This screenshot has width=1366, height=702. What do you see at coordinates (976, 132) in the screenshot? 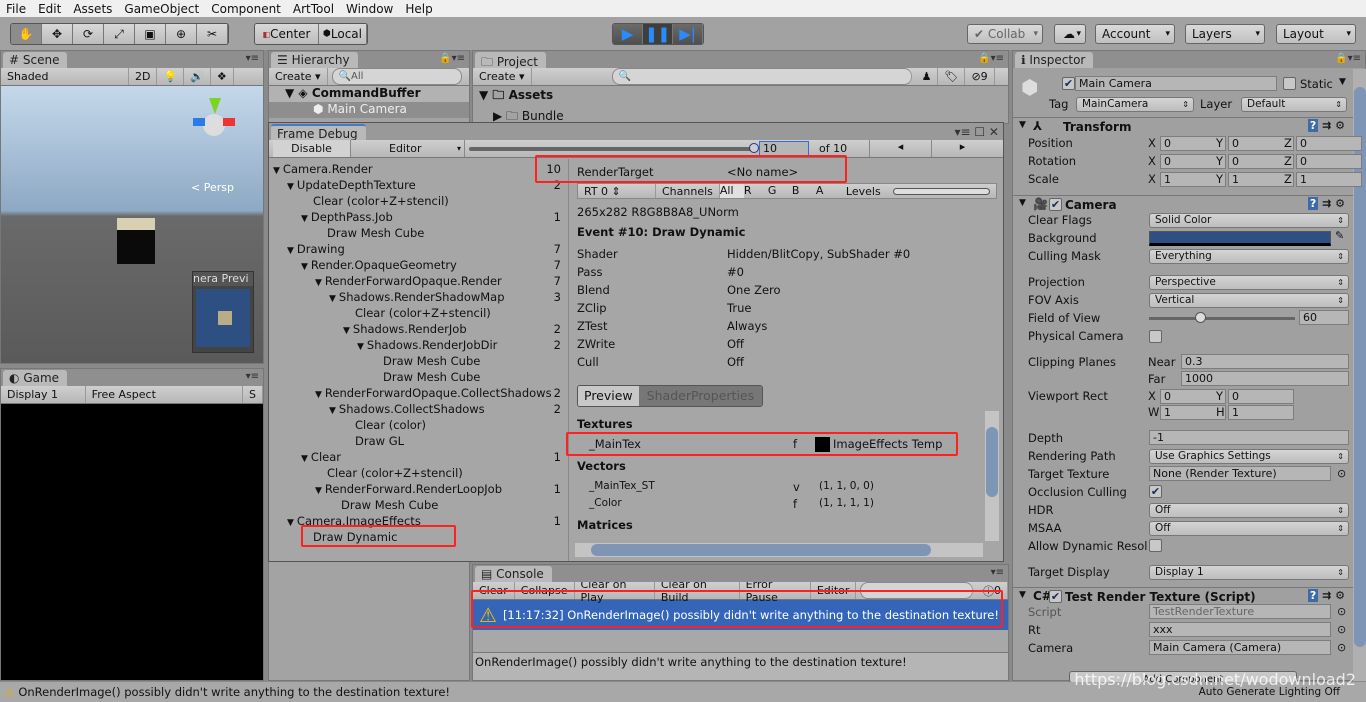
I see `window-controls-icon: ▾≡ ☐ ✕` at bounding box center [976, 132].